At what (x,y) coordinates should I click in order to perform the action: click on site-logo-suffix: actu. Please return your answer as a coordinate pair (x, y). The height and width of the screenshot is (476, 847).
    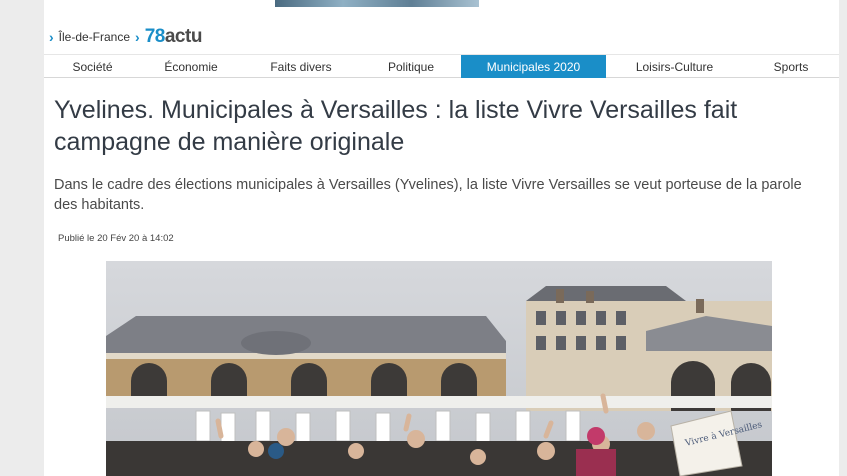
    Looking at the image, I should click on (183, 36).